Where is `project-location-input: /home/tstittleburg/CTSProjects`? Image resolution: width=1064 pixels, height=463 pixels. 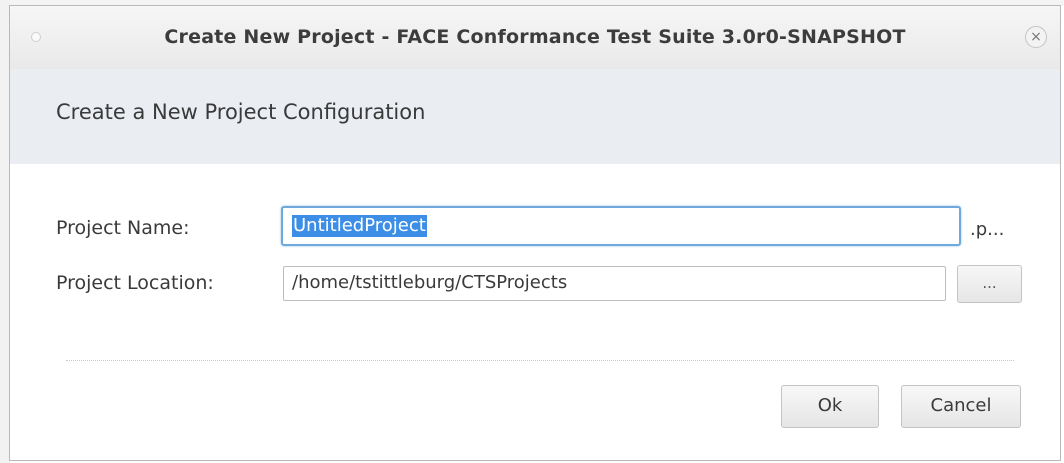
project-location-input: /home/tstittleburg/CTSProjects is located at coordinates (614, 283).